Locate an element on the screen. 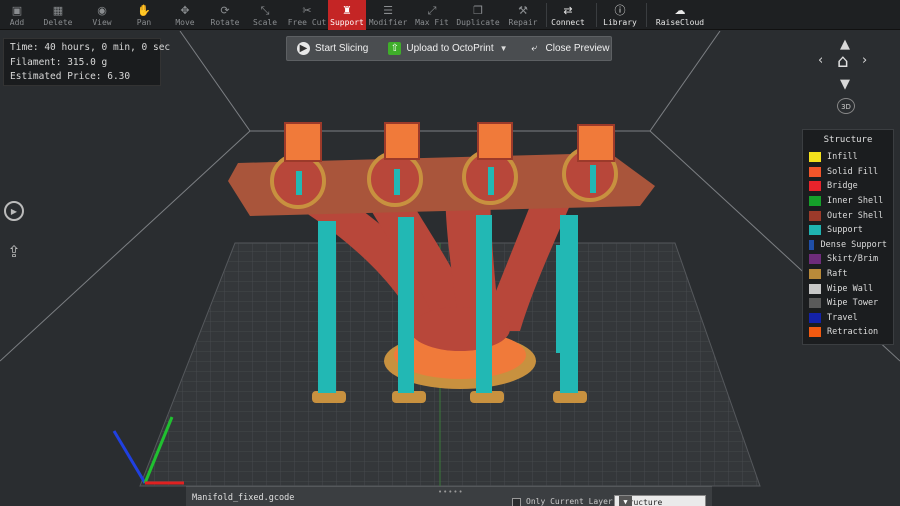 The height and width of the screenshot is (506, 900). legend-item: Raft is located at coordinates (848, 274).